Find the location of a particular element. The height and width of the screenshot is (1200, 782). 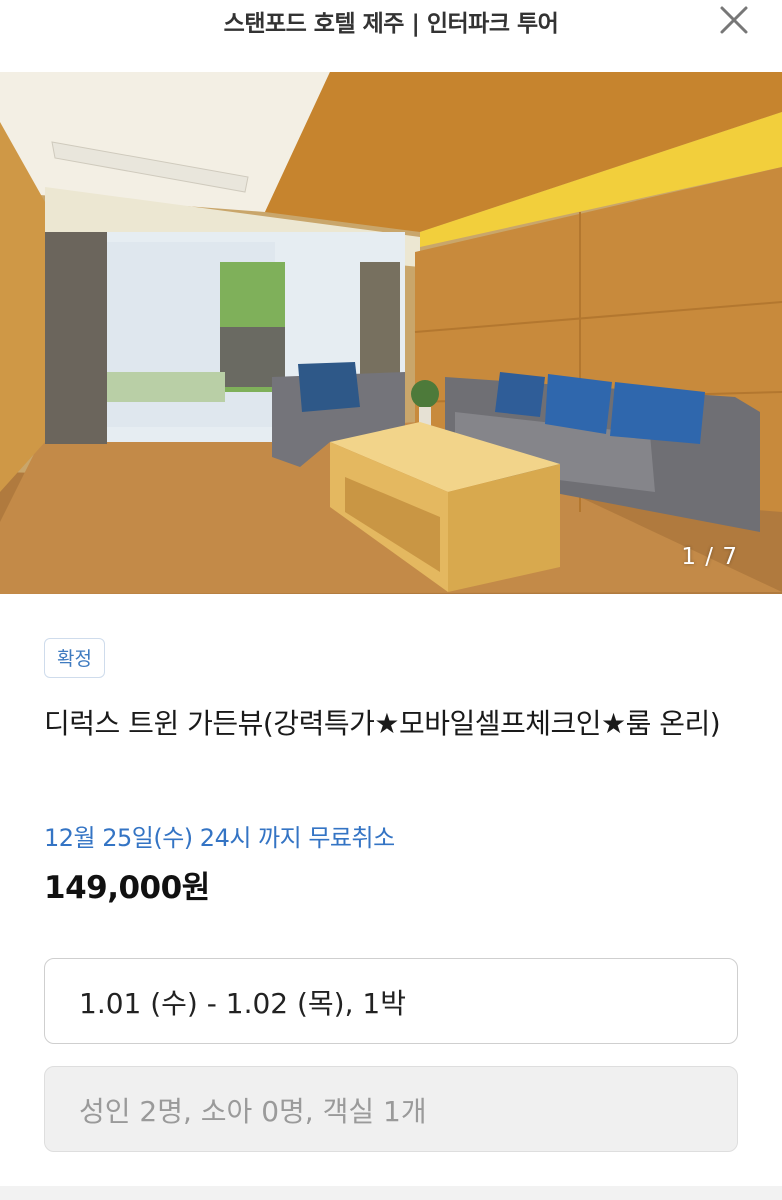

close-icon is located at coordinates (734, 20).